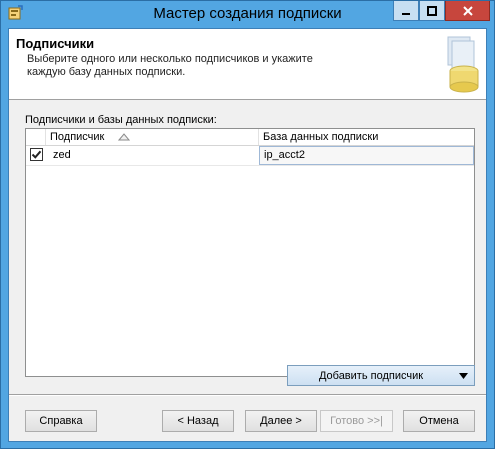 The width and height of the screenshot is (495, 449). I want to click on subscriber-cell: zed, so click(62, 155).